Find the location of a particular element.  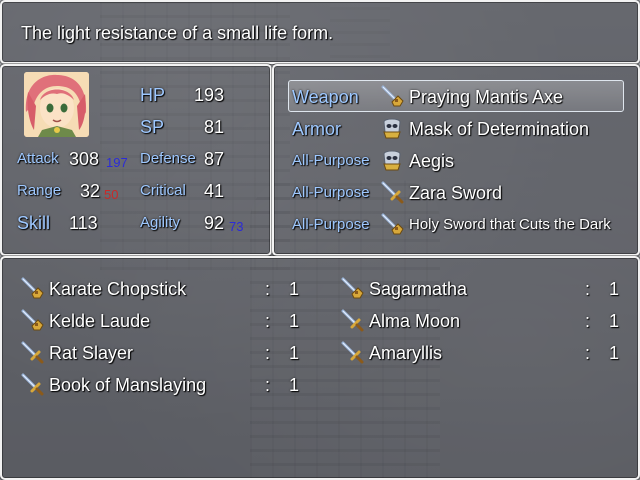

item-name: Book of Manslaying is located at coordinates (128, 385).